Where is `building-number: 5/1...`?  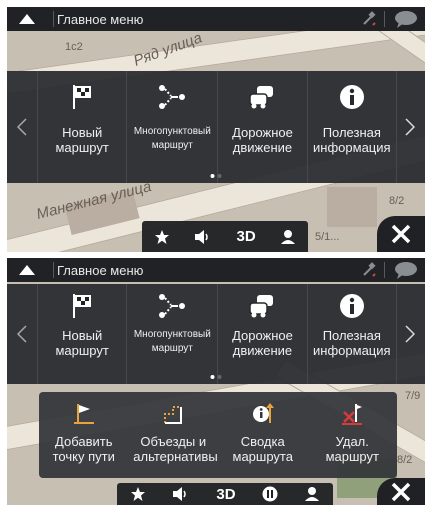
building-number: 5/1... is located at coordinates (327, 237).